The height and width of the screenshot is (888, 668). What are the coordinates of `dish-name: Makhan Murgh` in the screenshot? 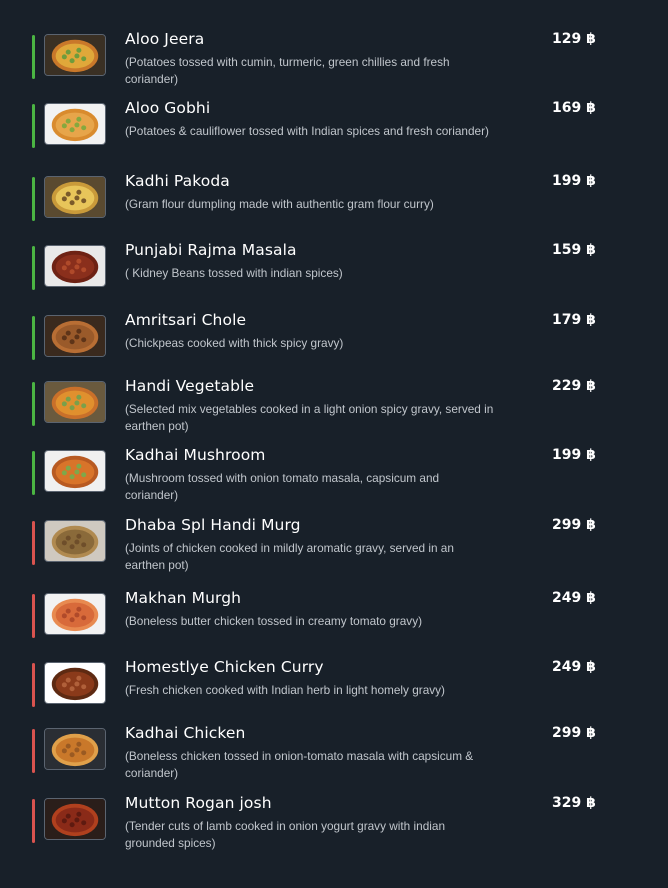 It's located at (183, 598).